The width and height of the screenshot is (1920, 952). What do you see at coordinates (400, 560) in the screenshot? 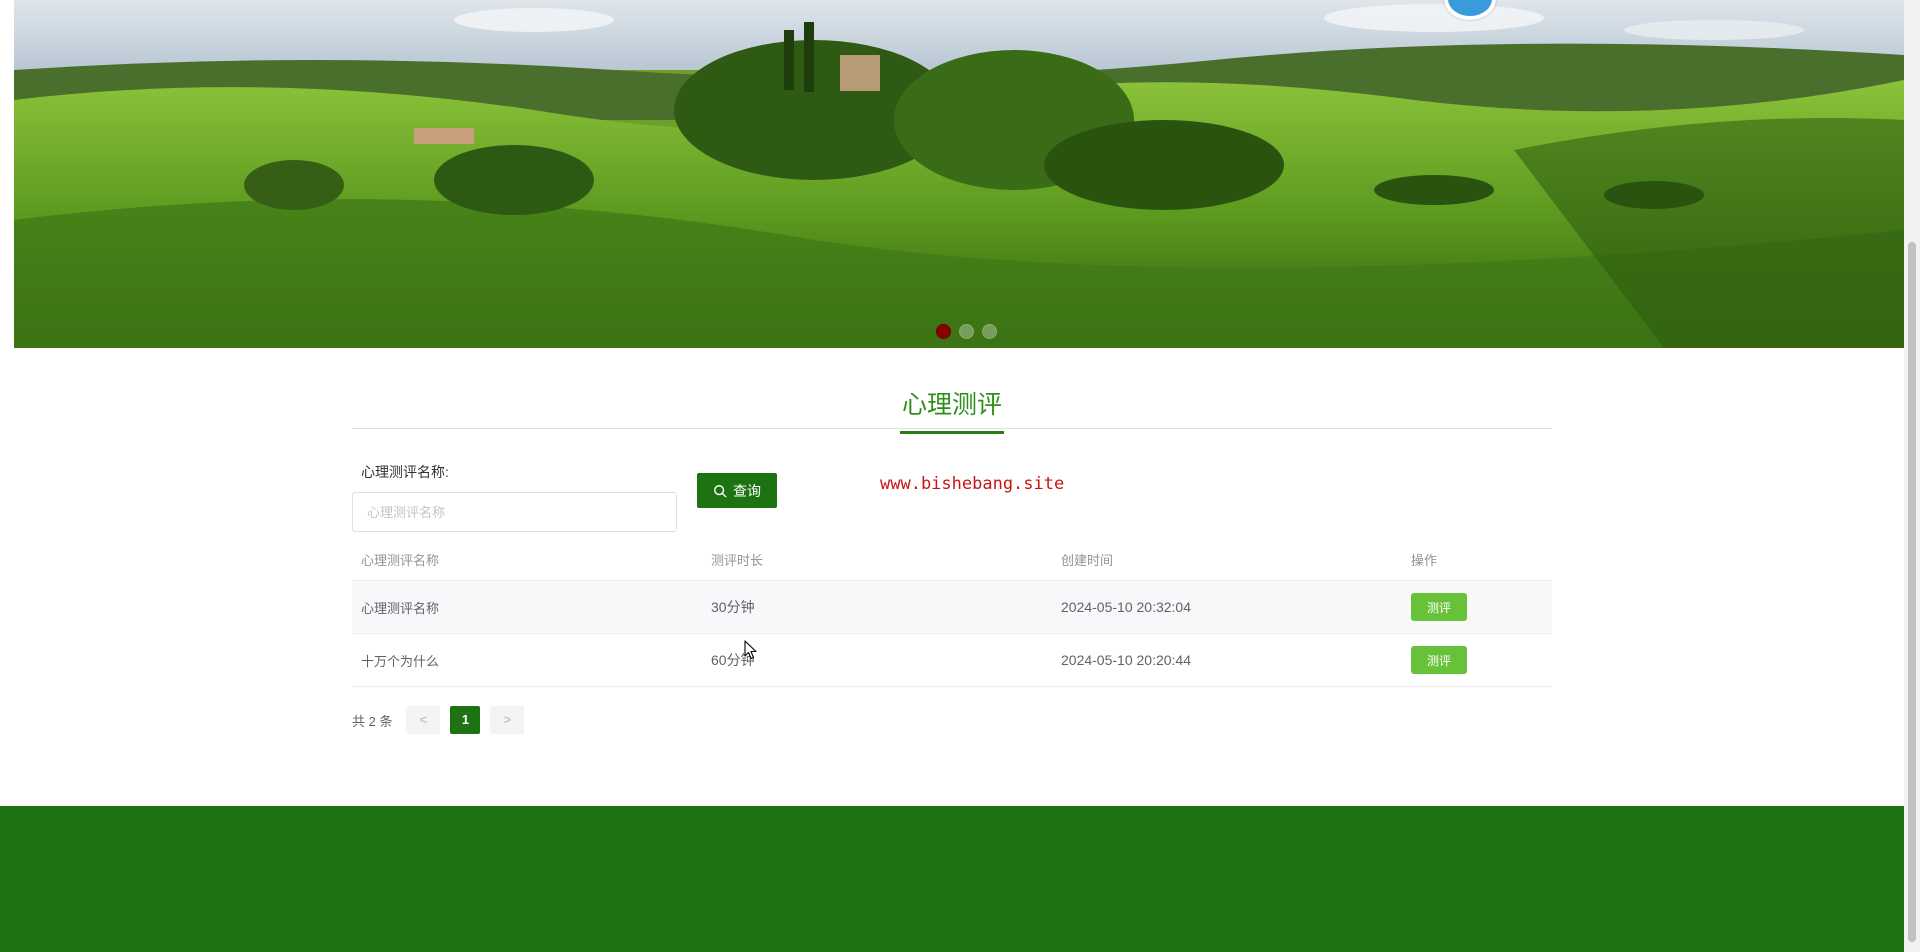
I see `column-header-name: 心理测评名称` at bounding box center [400, 560].